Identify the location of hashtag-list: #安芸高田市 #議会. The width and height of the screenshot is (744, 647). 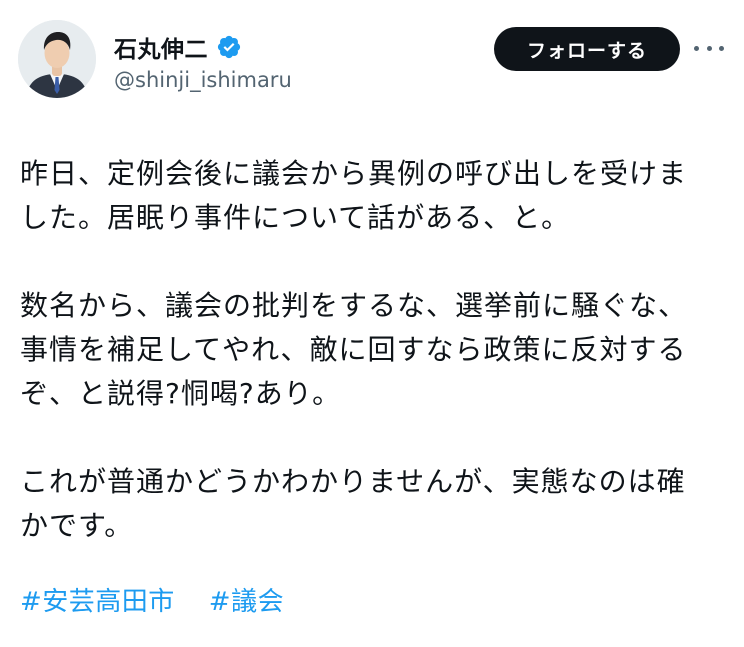
(152, 602).